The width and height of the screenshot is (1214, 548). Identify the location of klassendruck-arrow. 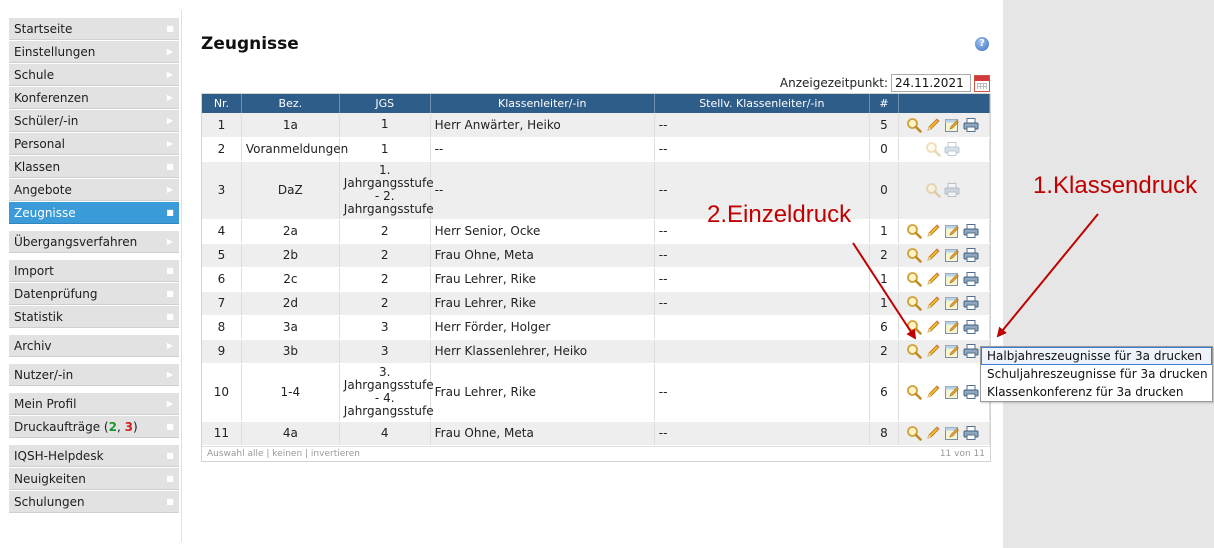
(1047, 275).